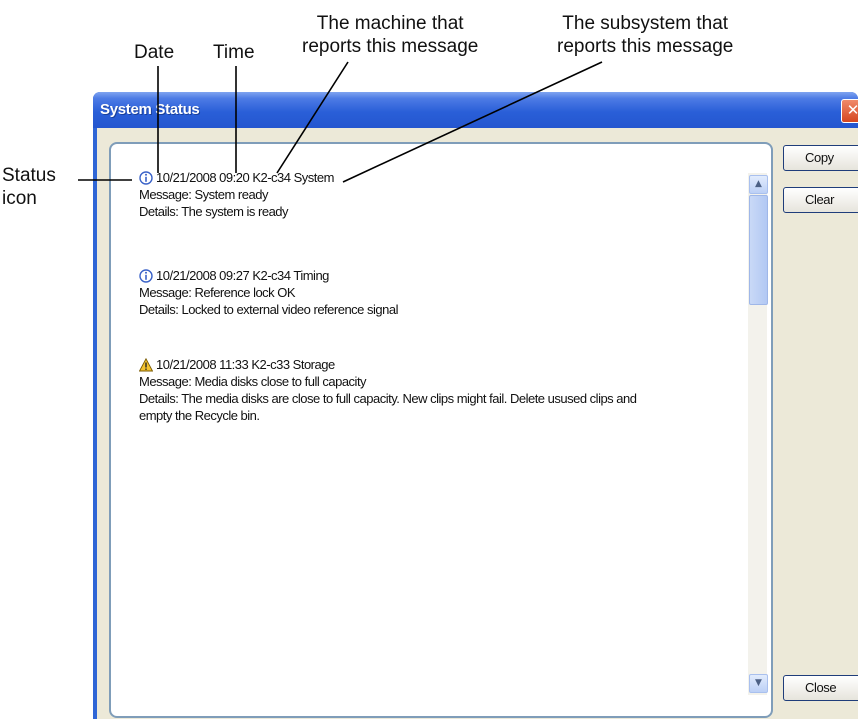  Describe the element at coordinates (150, 109) in the screenshot. I see `window-title: System Status` at that location.